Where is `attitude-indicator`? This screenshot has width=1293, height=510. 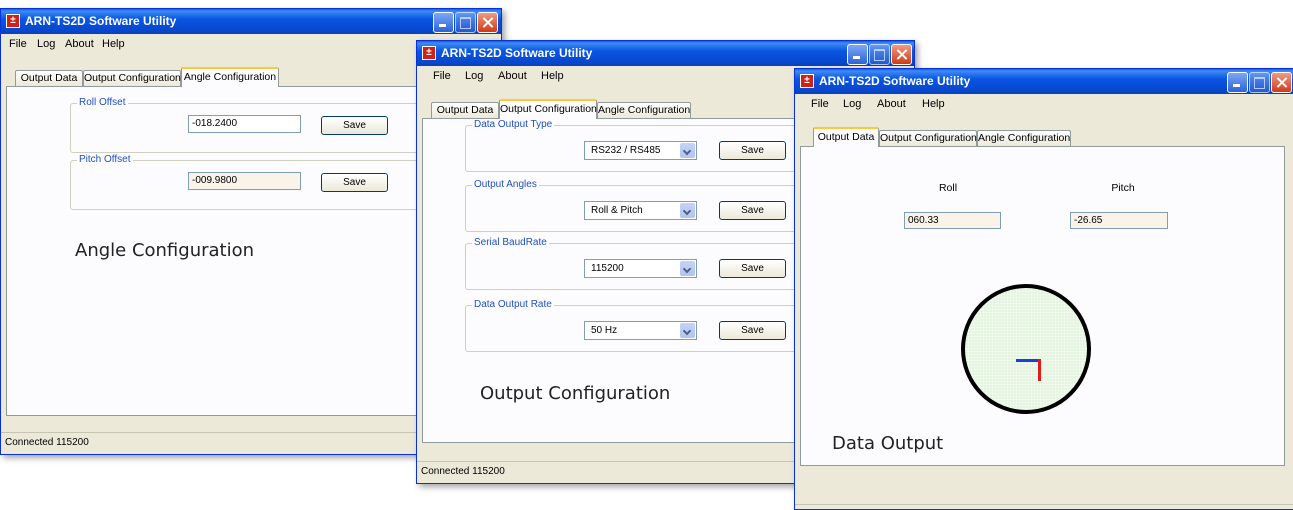
attitude-indicator is located at coordinates (1026, 349).